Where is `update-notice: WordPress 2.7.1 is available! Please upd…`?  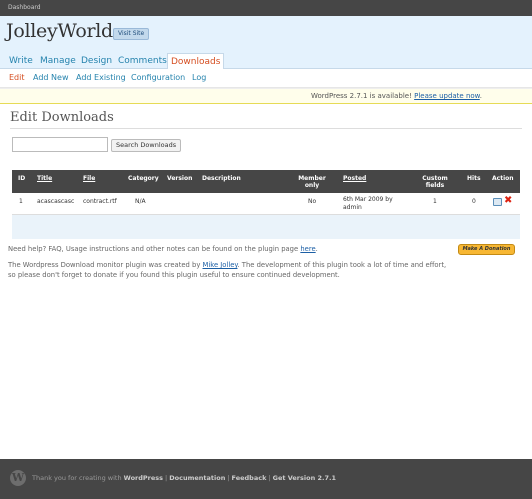
update-notice: WordPress 2.7.1 is available! Please upd… is located at coordinates (266, 96).